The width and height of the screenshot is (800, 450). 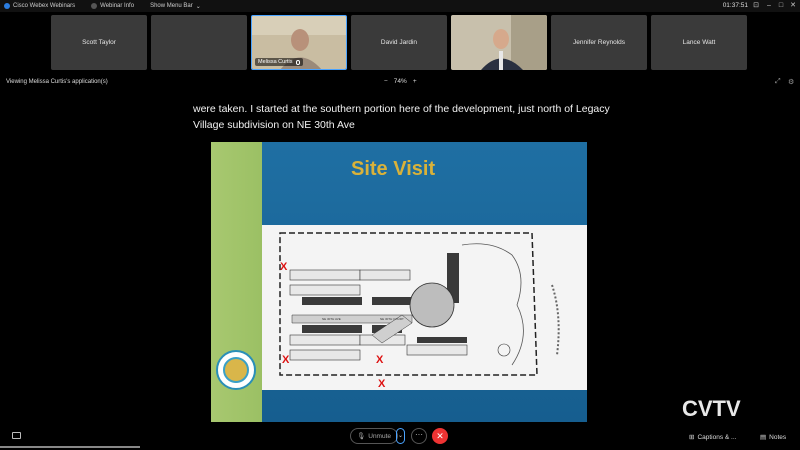 I want to click on zoom-level: 74%, so click(x=400, y=81).